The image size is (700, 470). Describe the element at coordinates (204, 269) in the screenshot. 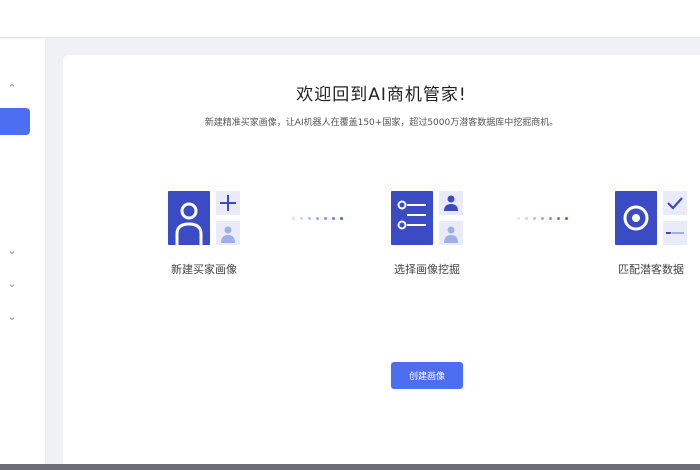

I see `step-label: 新建买家画像` at that location.